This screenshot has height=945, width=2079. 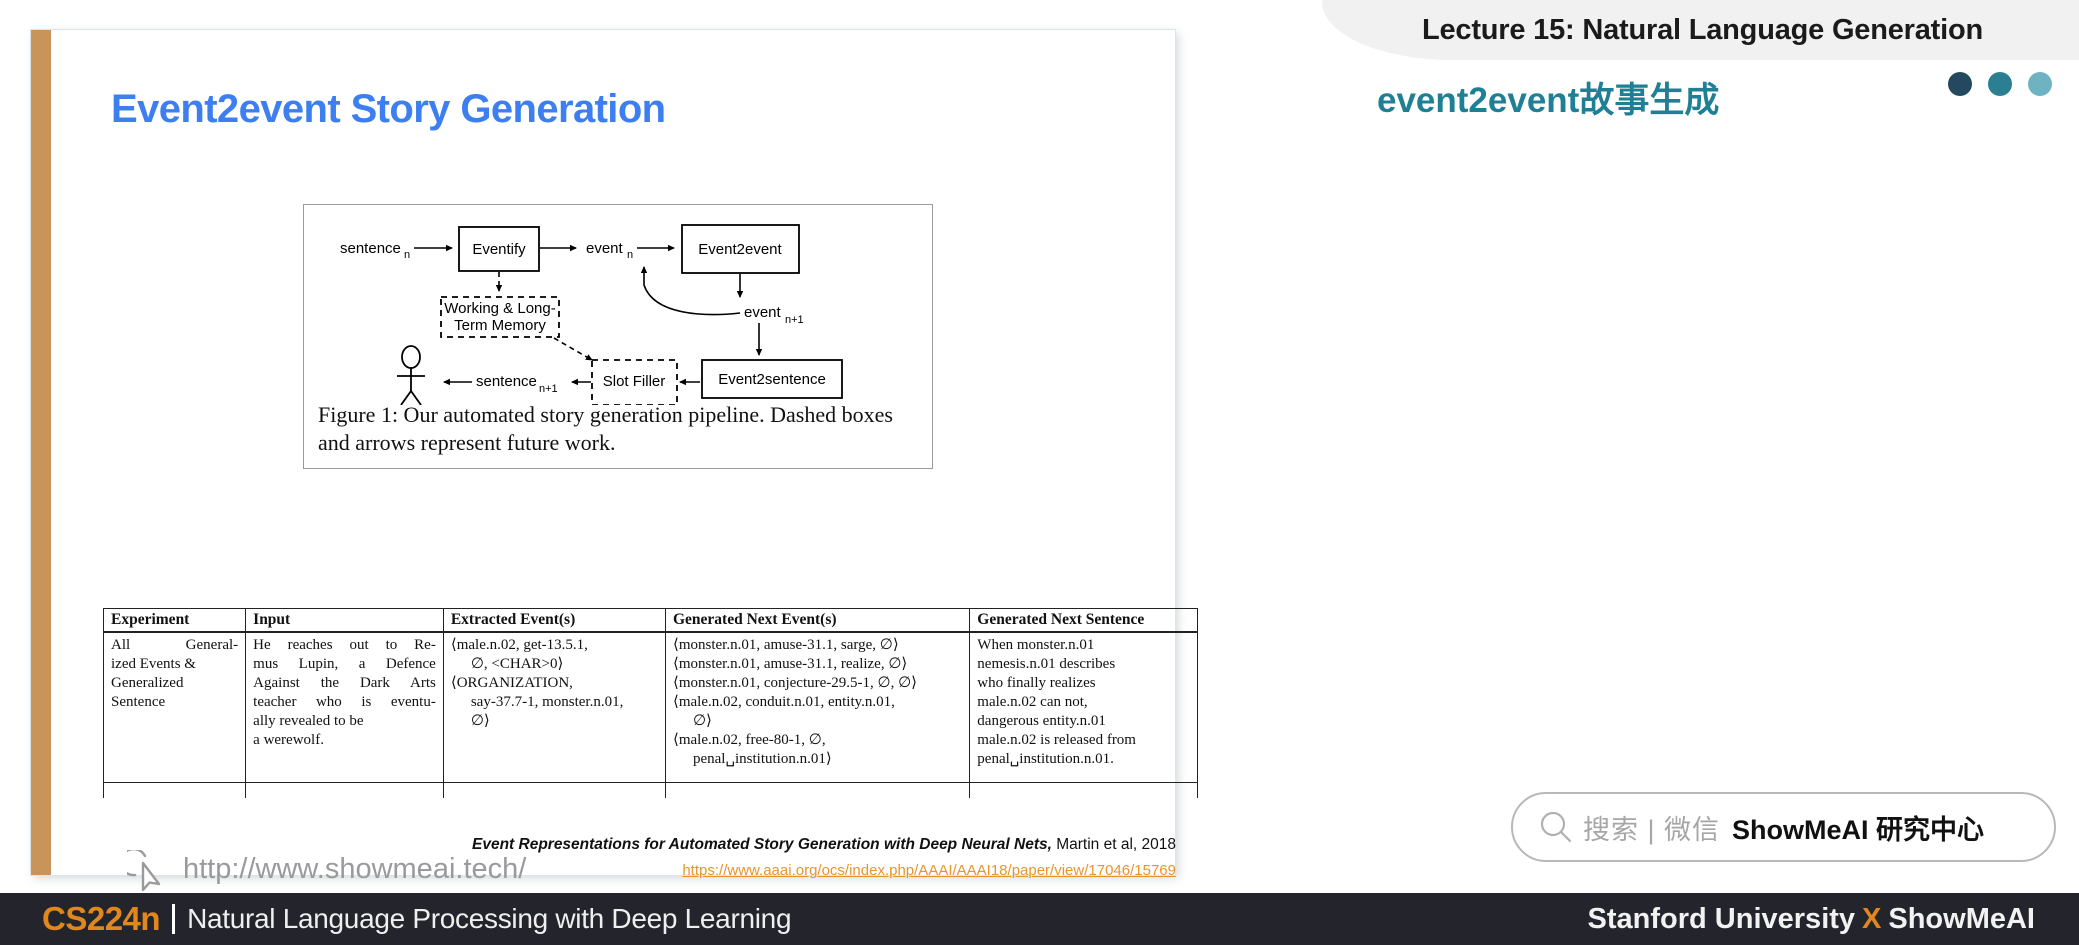 I want to click on footer-showmeai: ShowMeAI, so click(x=1961, y=918).